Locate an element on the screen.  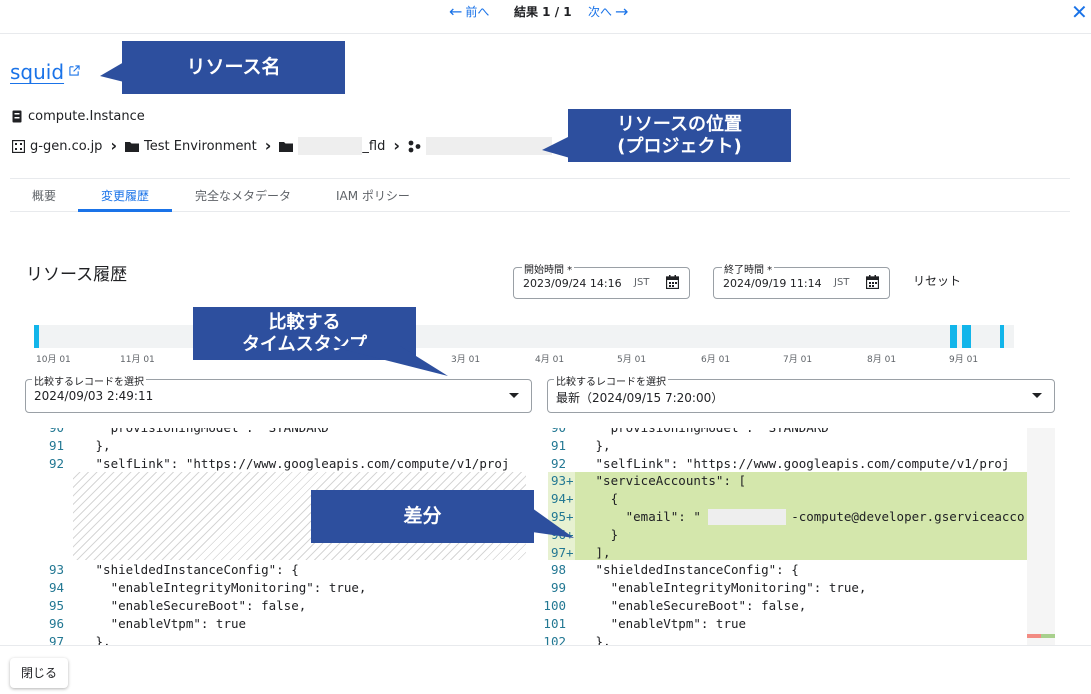
prev-result-link: ← 前へ is located at coordinates (469, 11).